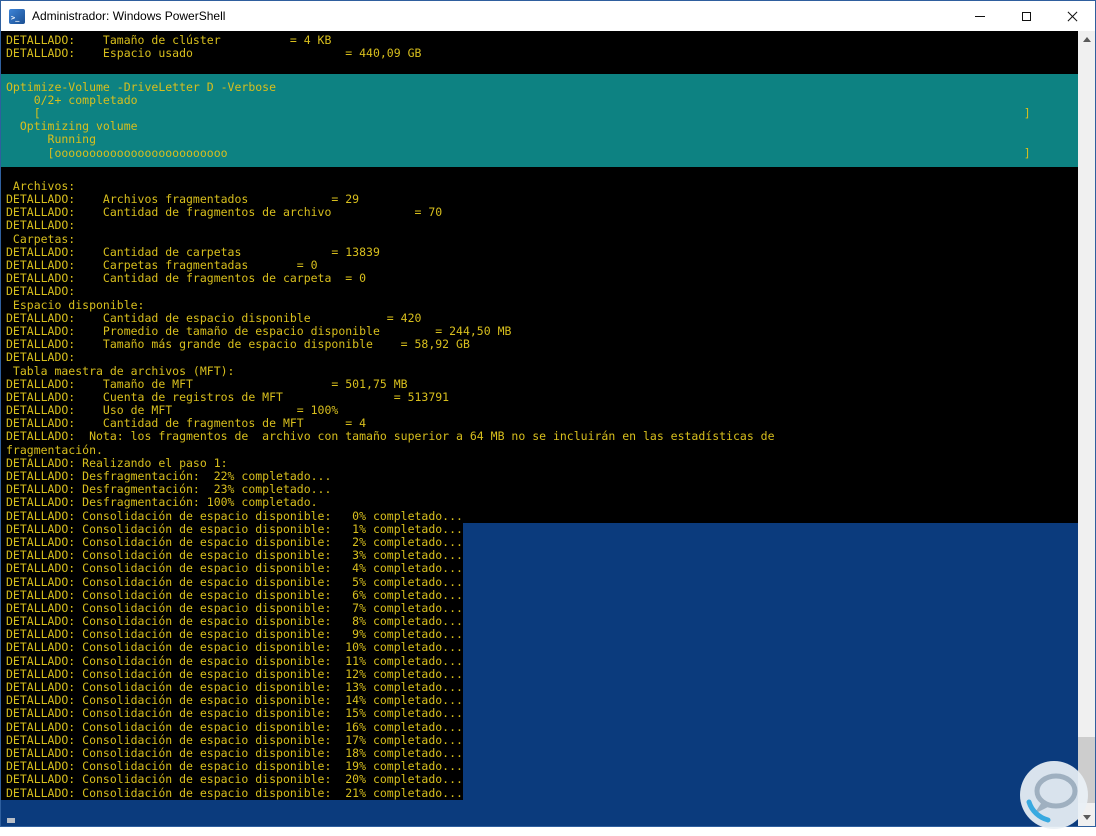 This screenshot has height=836, width=1096. I want to click on console-line: fragmentación., so click(54, 449).